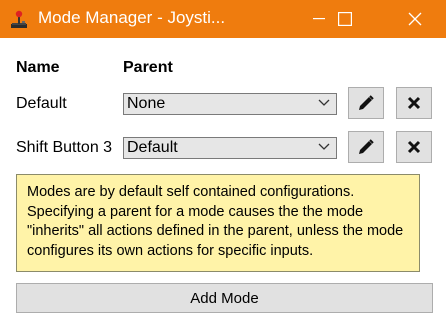  What do you see at coordinates (146, 103) in the screenshot?
I see `parent-select-value: None` at bounding box center [146, 103].